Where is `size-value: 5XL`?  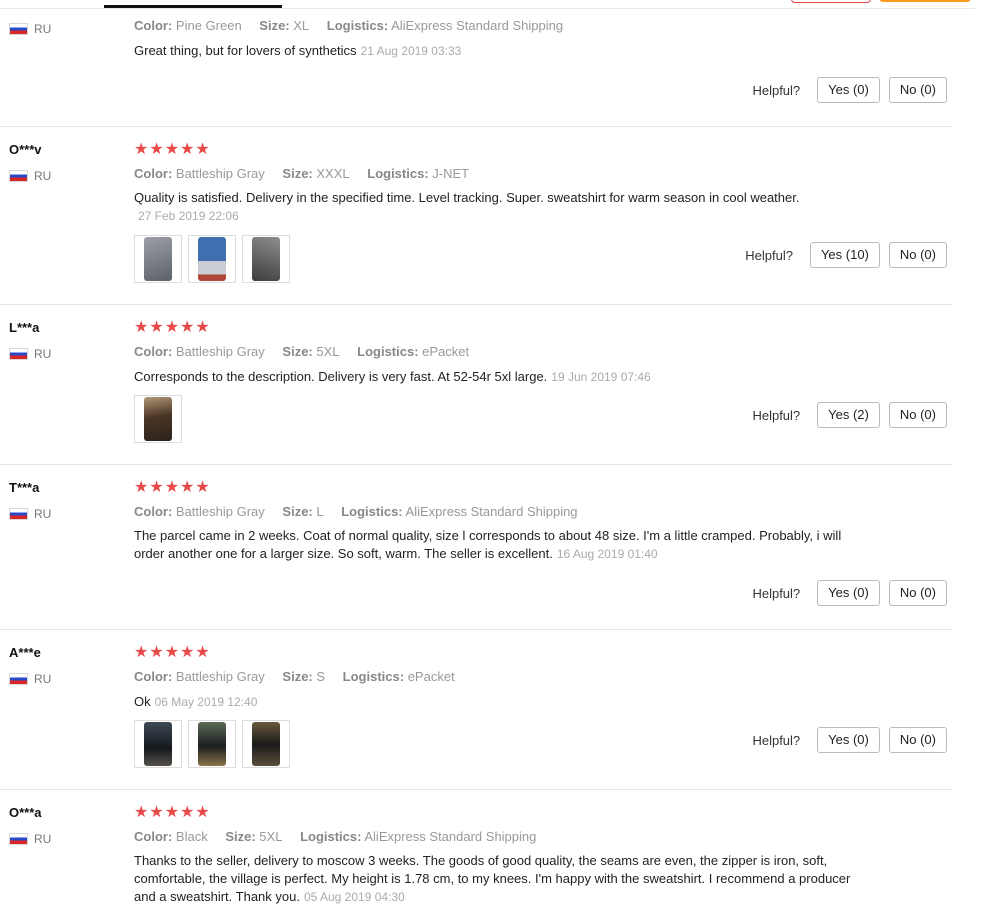 size-value: 5XL is located at coordinates (328, 351).